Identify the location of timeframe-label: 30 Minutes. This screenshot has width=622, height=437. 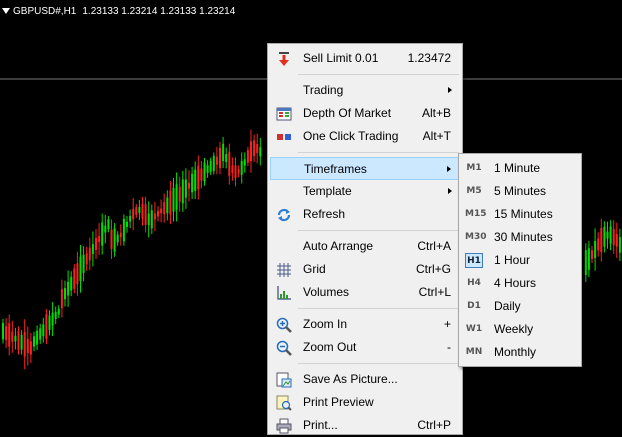
(523, 237).